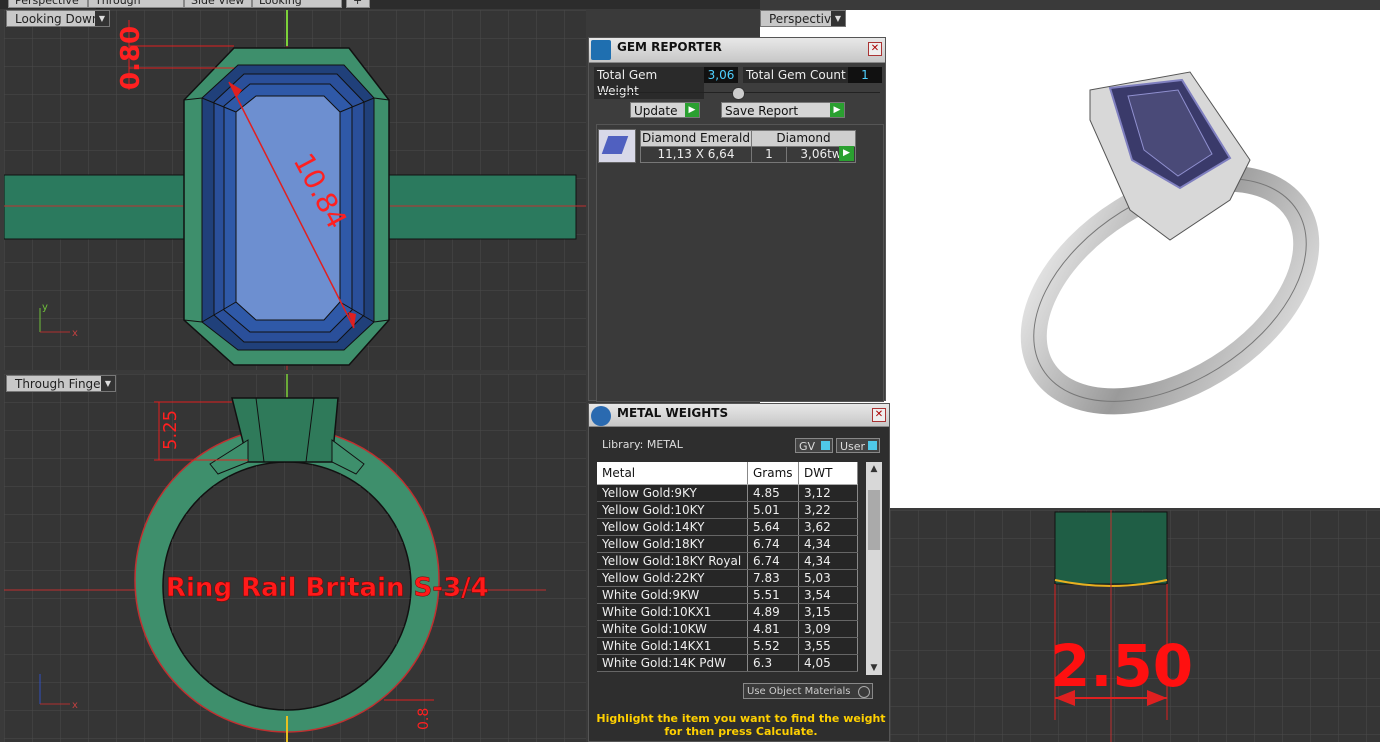  Describe the element at coordinates (727, 527) in the screenshot. I see `table-row: Yellow Gold:14KY 5.64 3,62` at that location.